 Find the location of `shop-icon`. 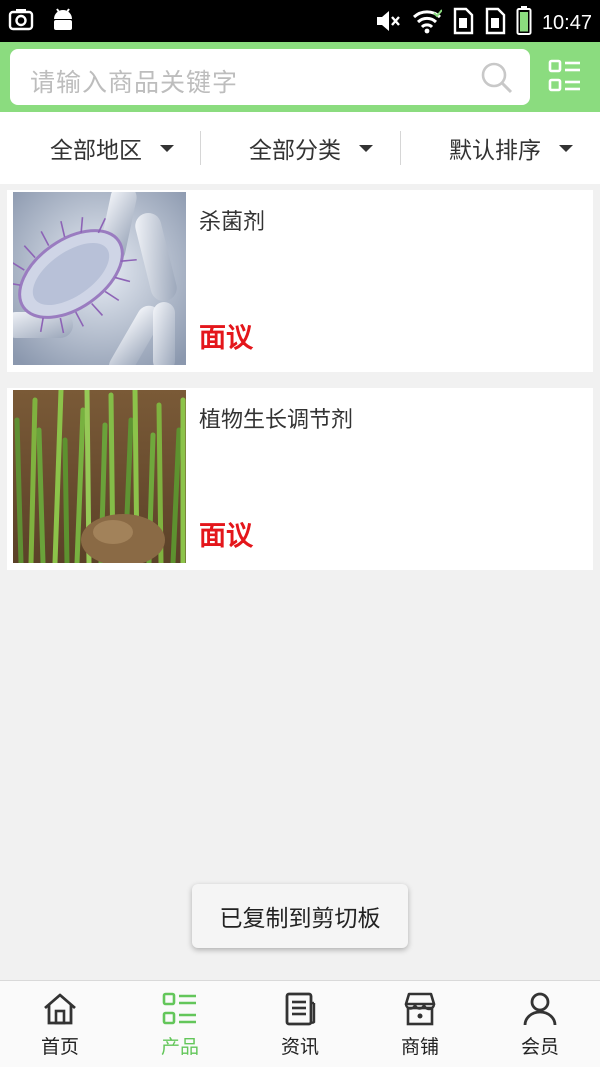

shop-icon is located at coordinates (420, 1009).